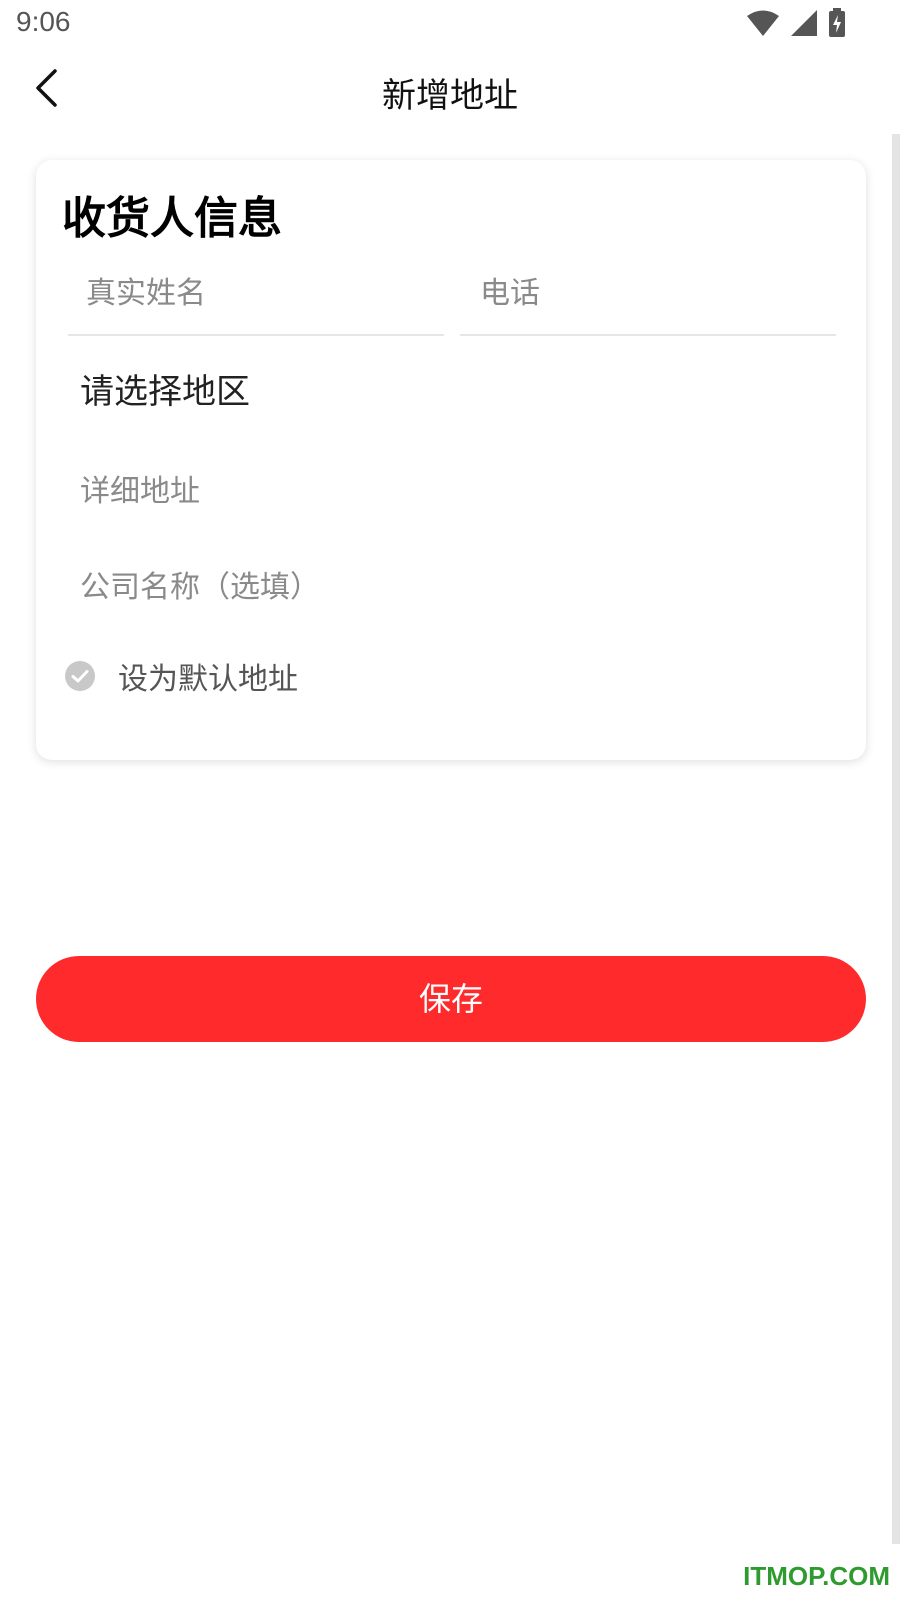 The width and height of the screenshot is (900, 1600). What do you see at coordinates (837, 25) in the screenshot?
I see `battery-charging-icon` at bounding box center [837, 25].